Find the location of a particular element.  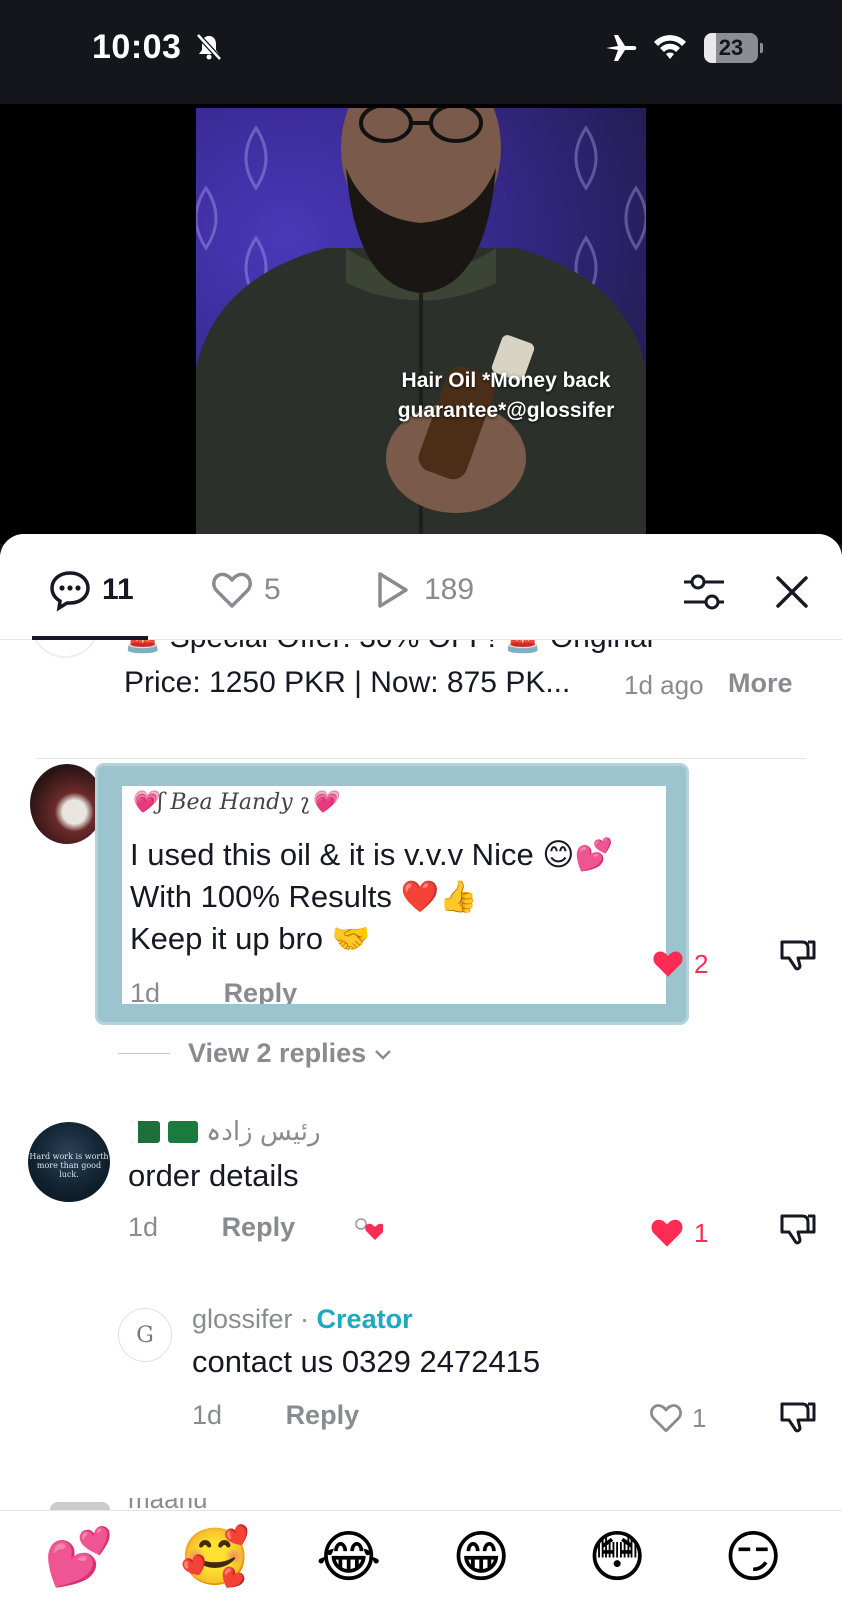

emoji-two-hearts: 💕 is located at coordinates (79, 1558).